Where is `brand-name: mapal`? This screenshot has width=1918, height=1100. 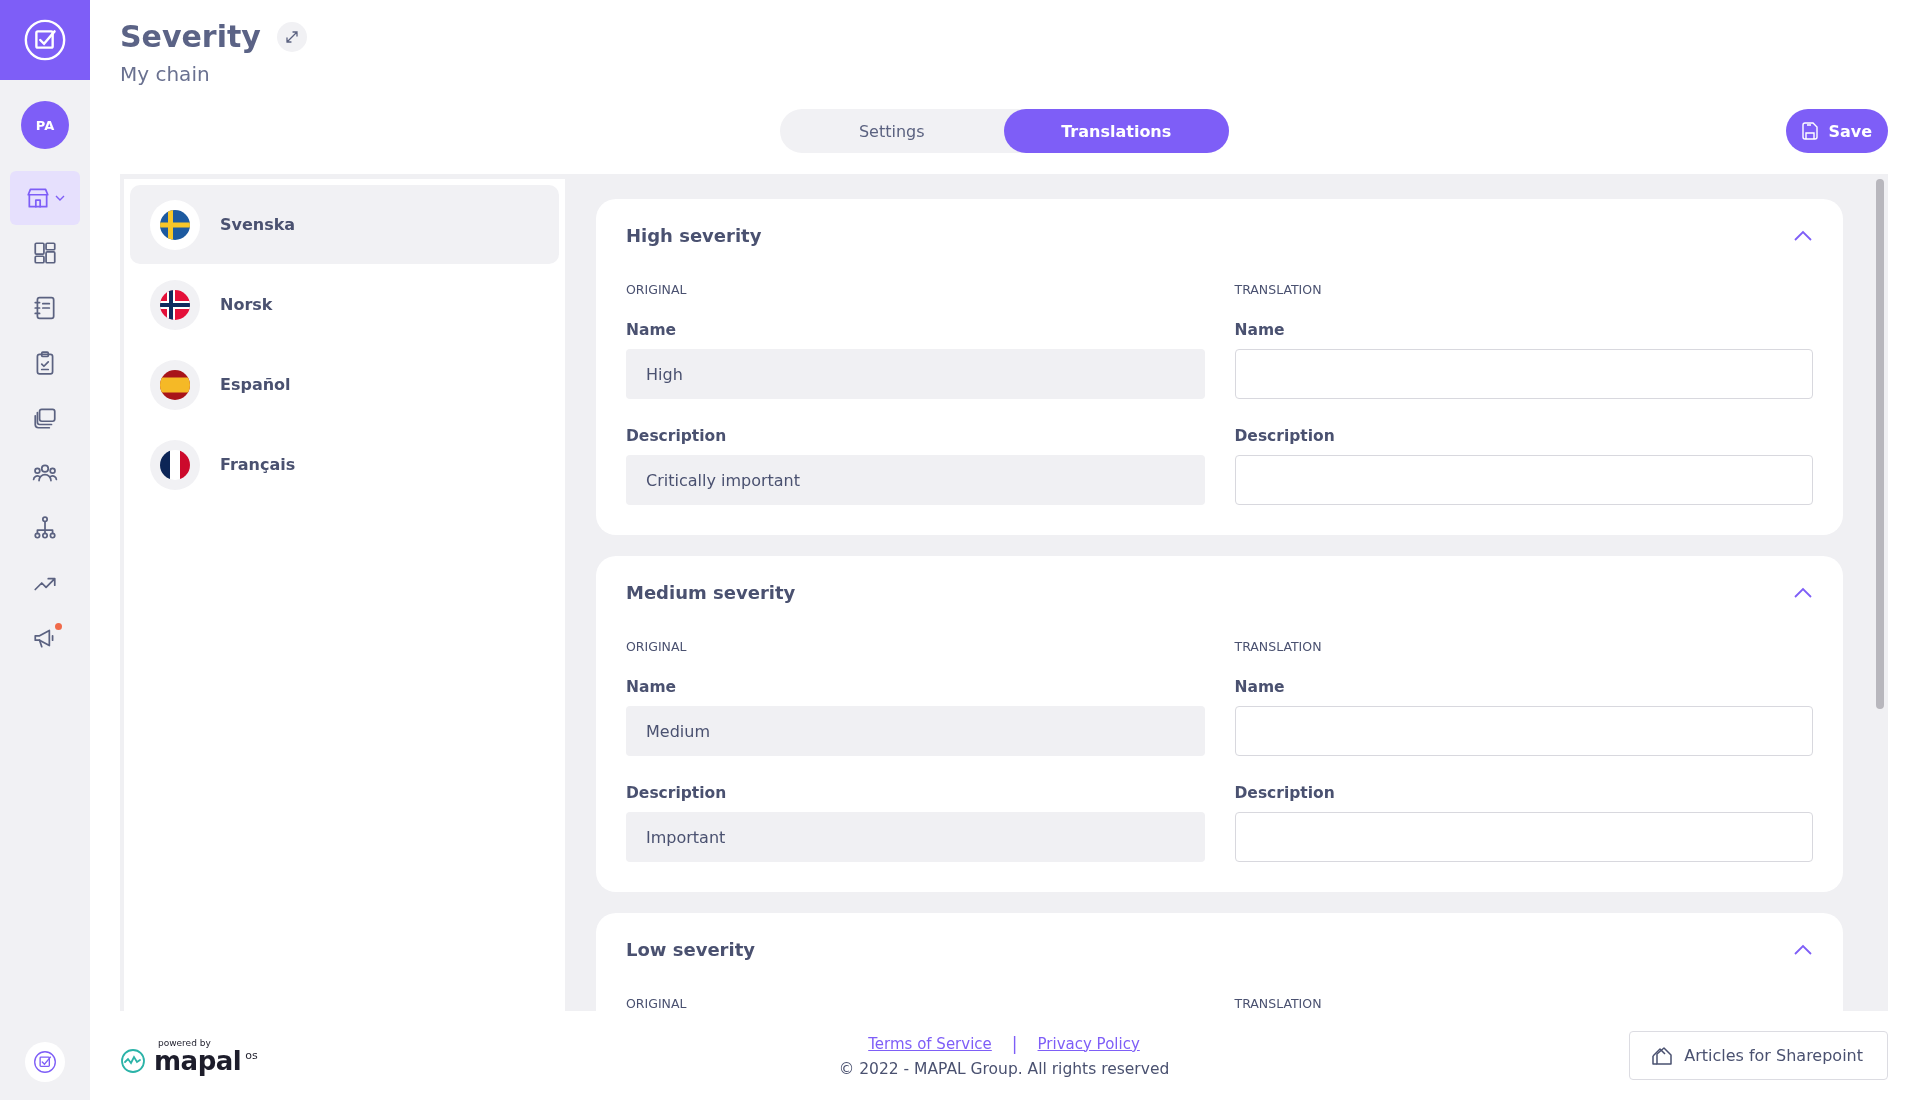 brand-name: mapal is located at coordinates (198, 1060).